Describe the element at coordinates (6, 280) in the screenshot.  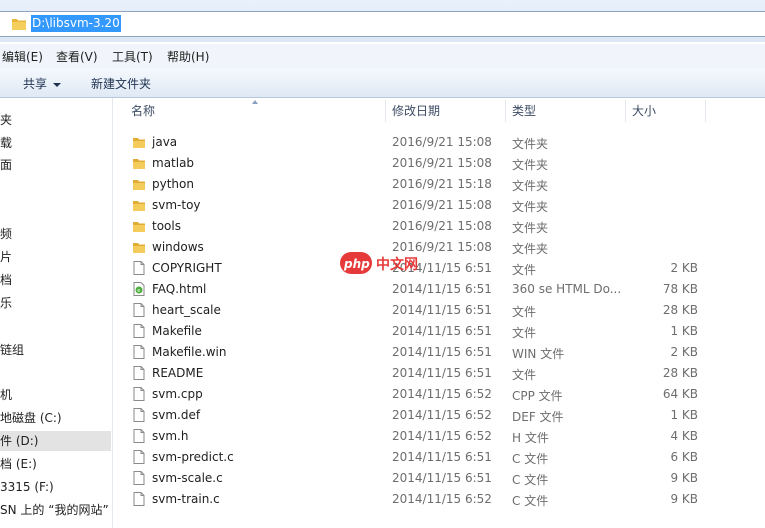
I see `nav-item-documents: 档` at that location.